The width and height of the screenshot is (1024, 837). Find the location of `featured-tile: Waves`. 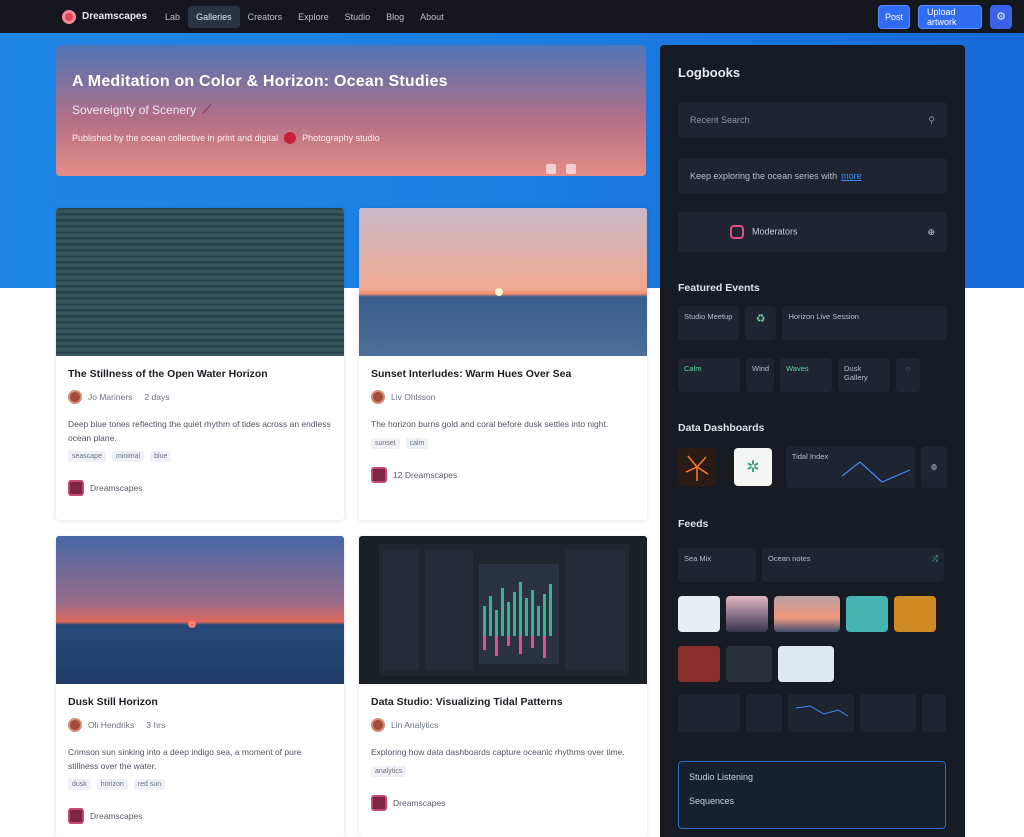

featured-tile: Waves is located at coordinates (806, 375).